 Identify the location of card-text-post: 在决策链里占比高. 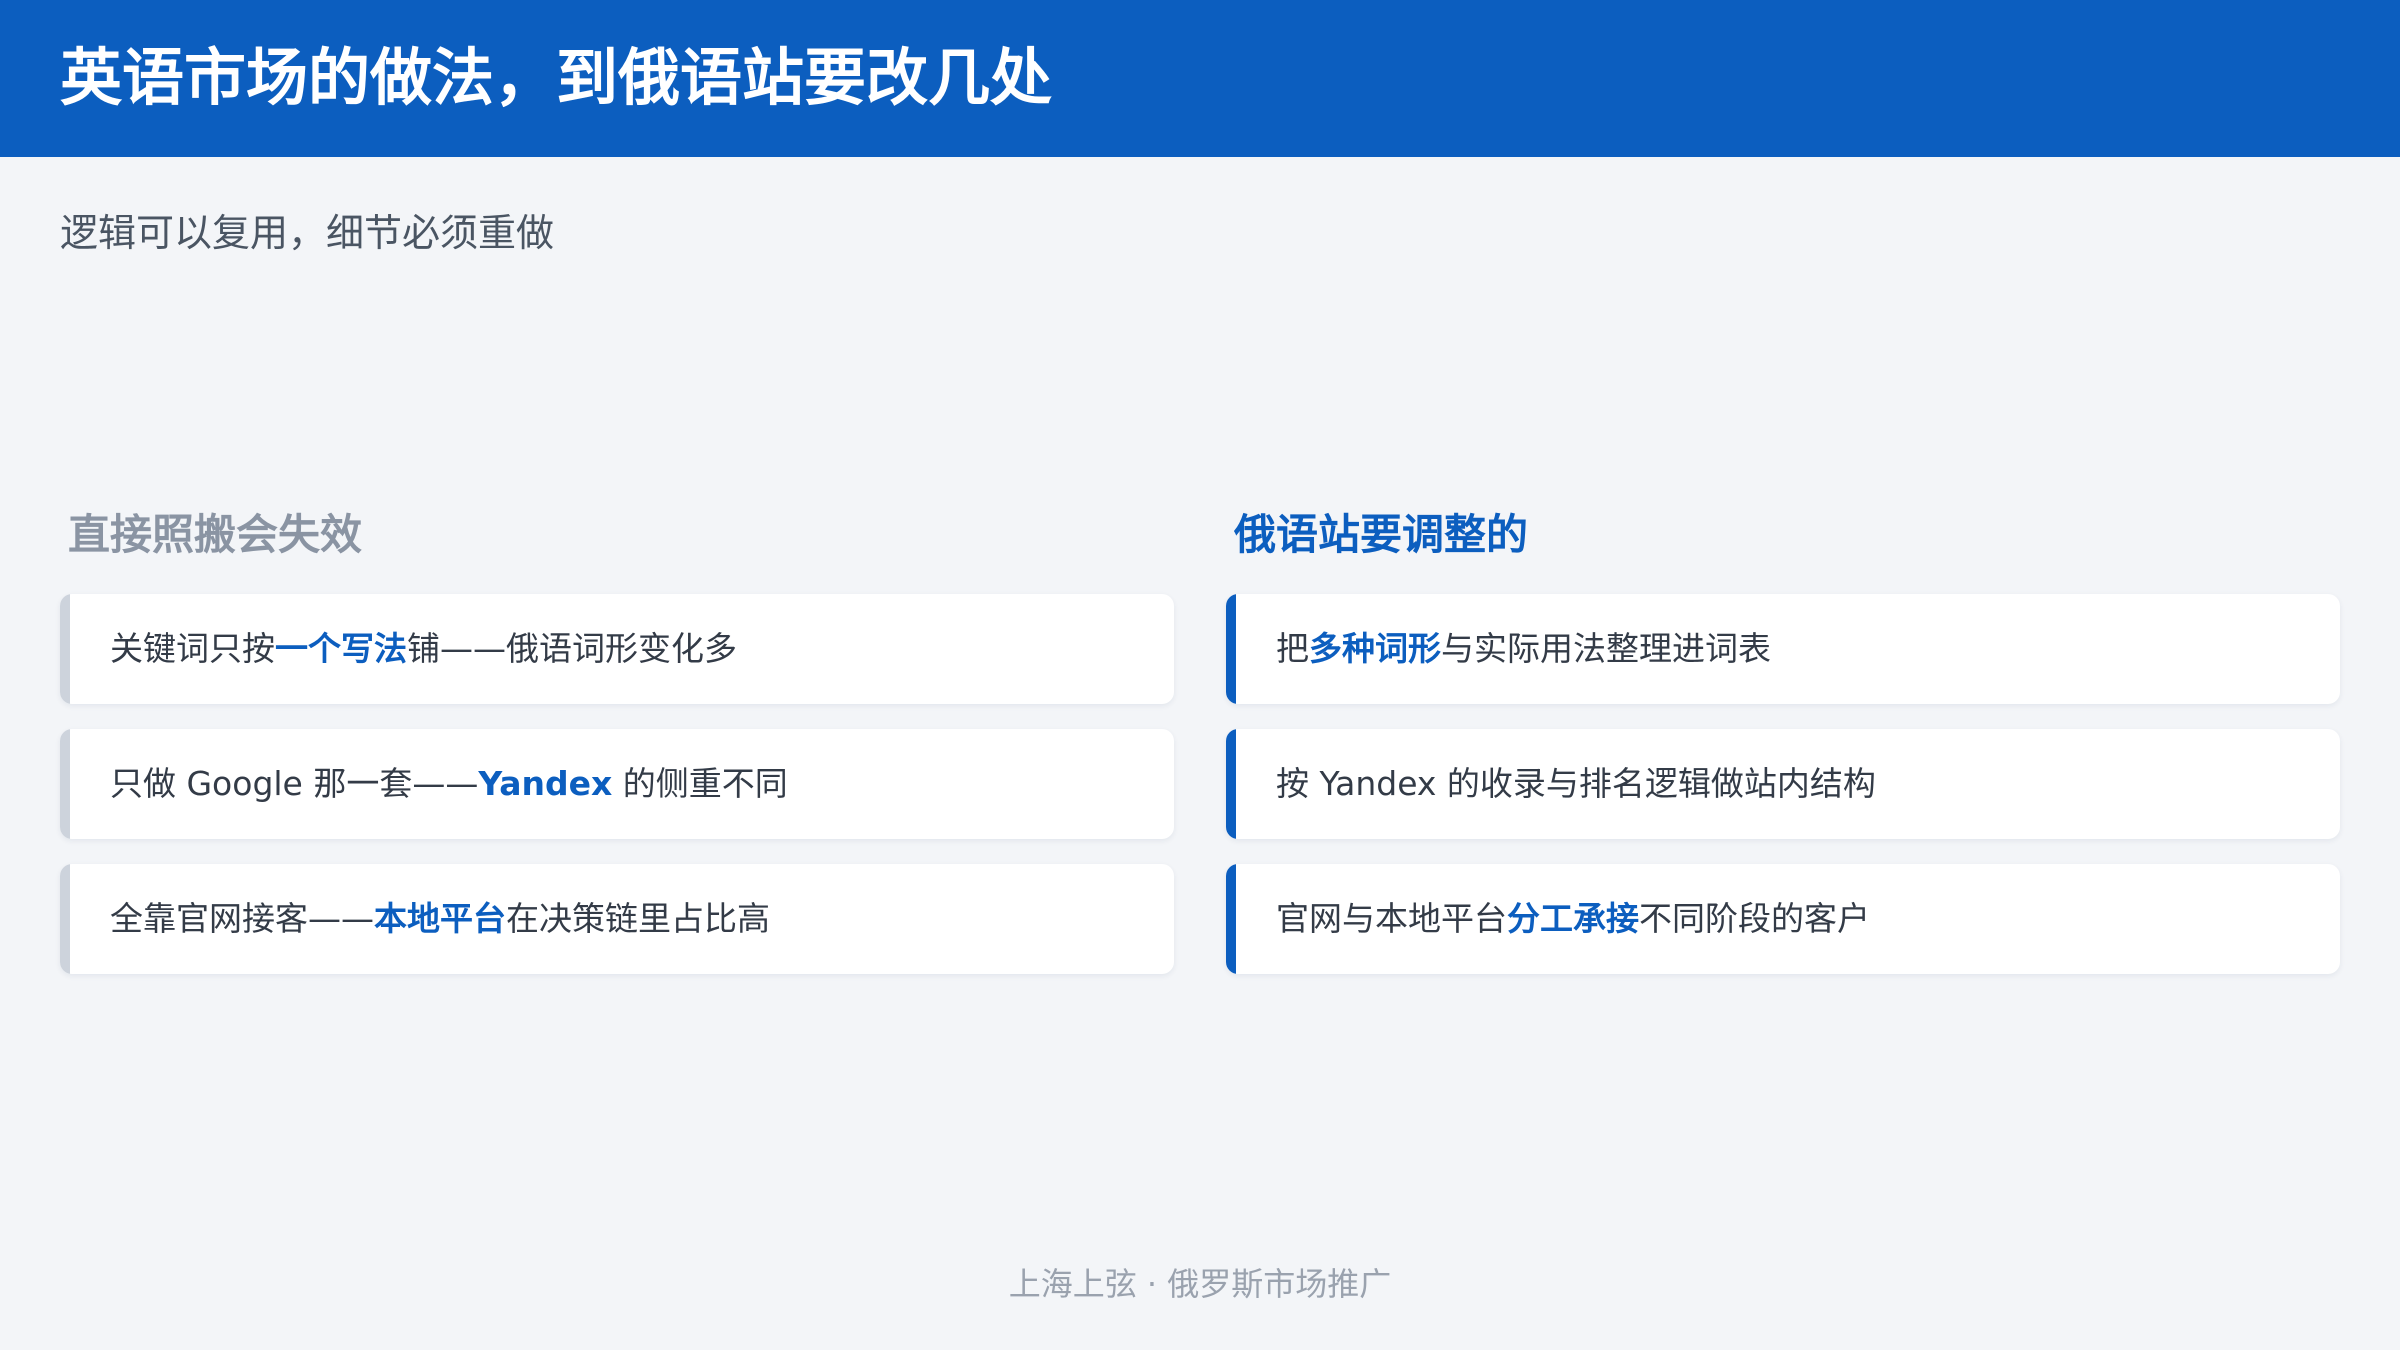
(638, 918).